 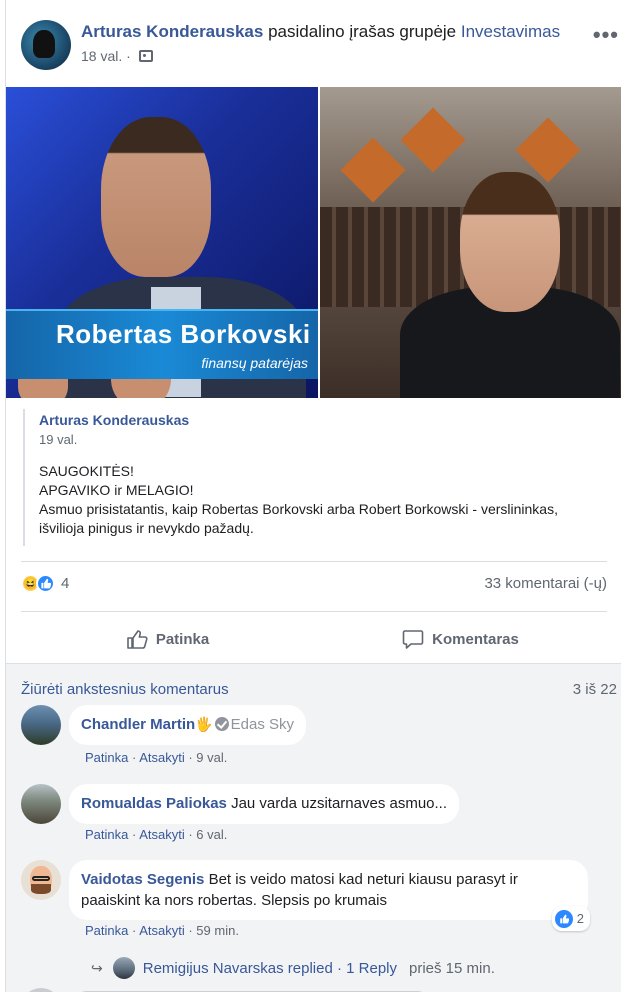 What do you see at coordinates (475, 639) in the screenshot?
I see `comment-button-label: Komentaras` at bounding box center [475, 639].